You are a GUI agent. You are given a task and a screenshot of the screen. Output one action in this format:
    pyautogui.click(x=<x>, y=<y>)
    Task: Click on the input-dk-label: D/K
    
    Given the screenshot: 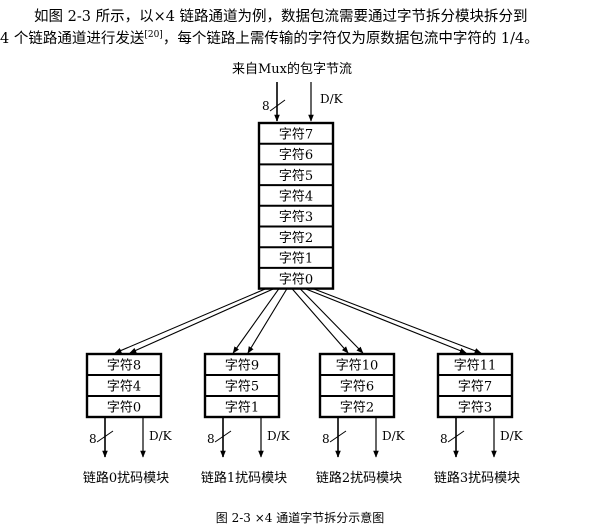 What is the action you would take?
    pyautogui.click(x=332, y=99)
    